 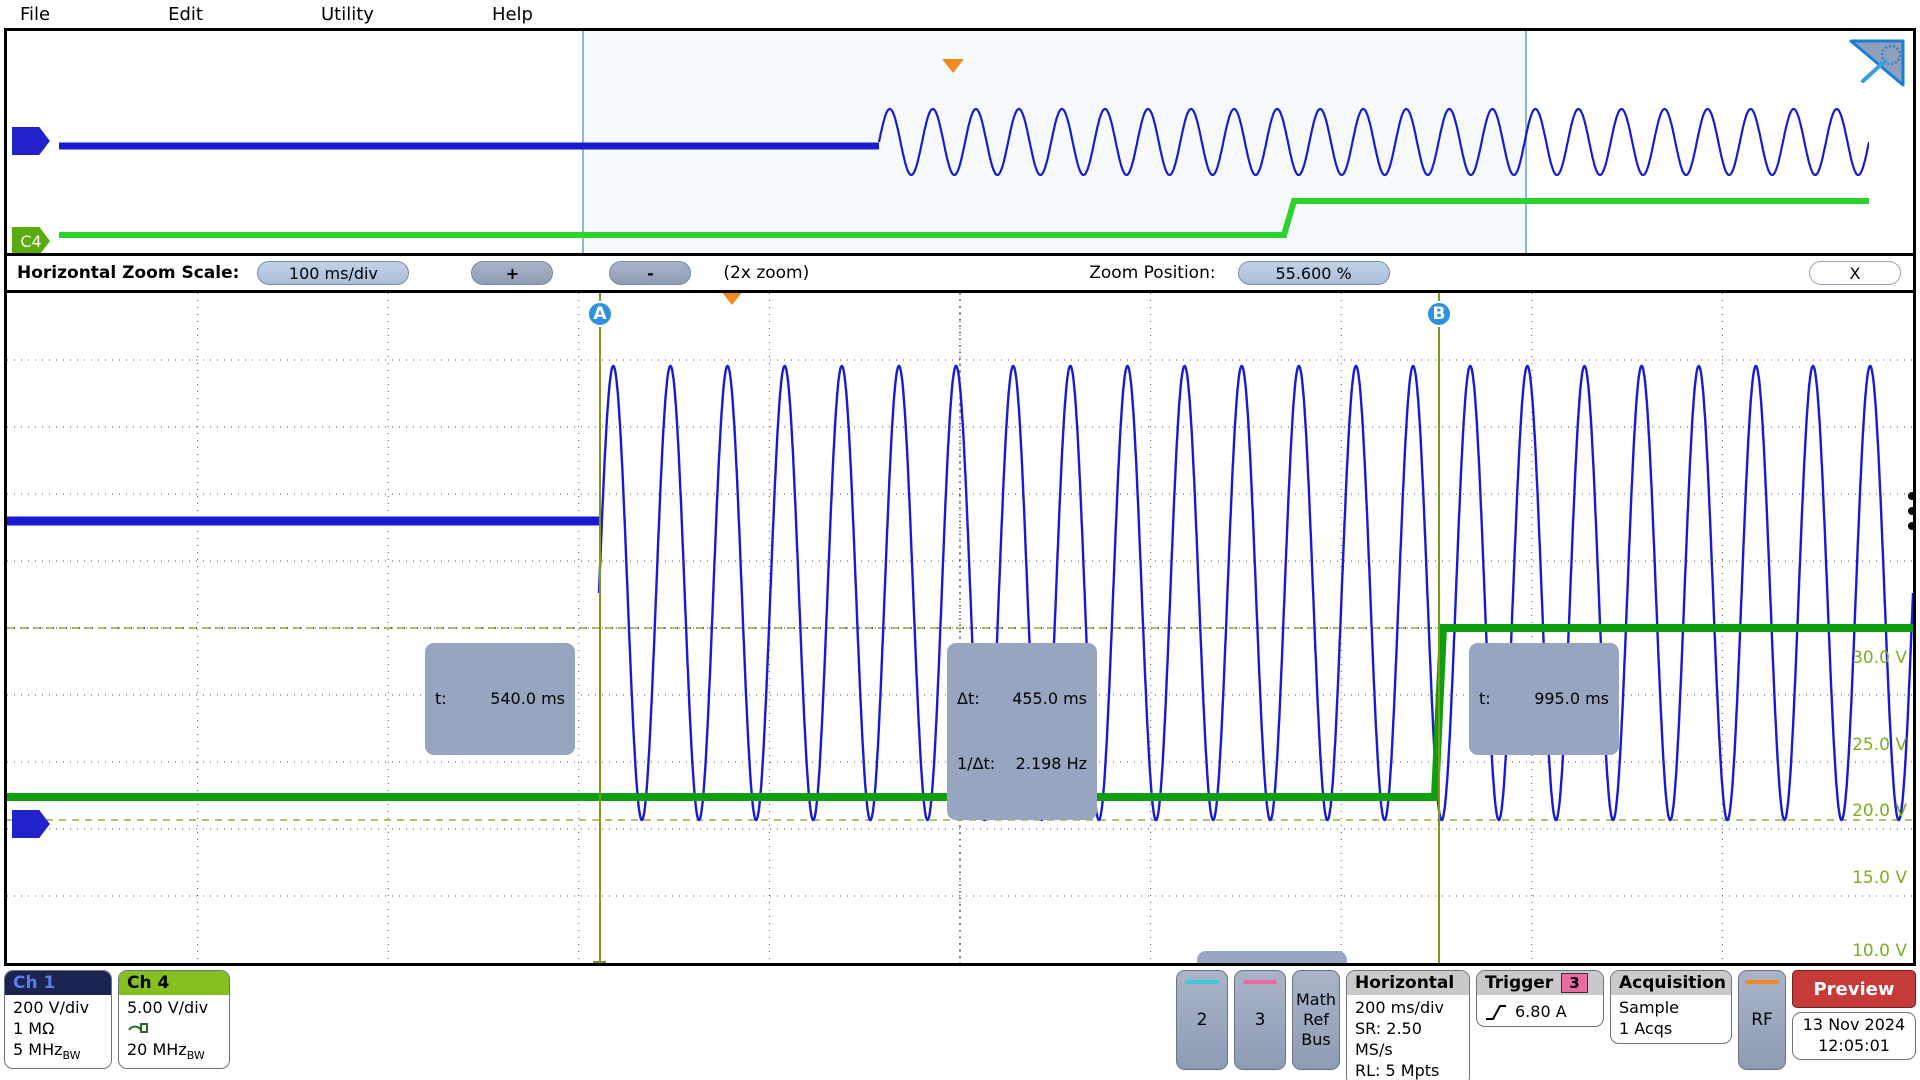 I want to click on overview-channel-badge-c4: C4, so click(x=31, y=240).